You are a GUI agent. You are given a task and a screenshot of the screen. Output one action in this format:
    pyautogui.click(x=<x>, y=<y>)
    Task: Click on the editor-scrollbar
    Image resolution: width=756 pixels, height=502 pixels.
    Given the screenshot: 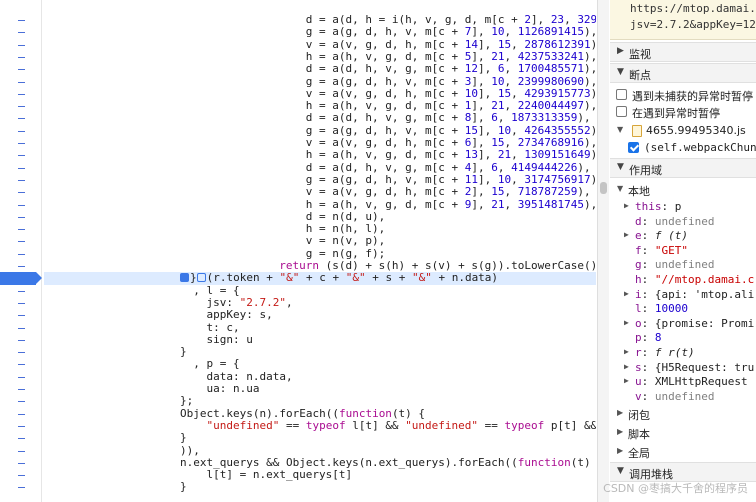 What is the action you would take?
    pyautogui.click(x=603, y=251)
    